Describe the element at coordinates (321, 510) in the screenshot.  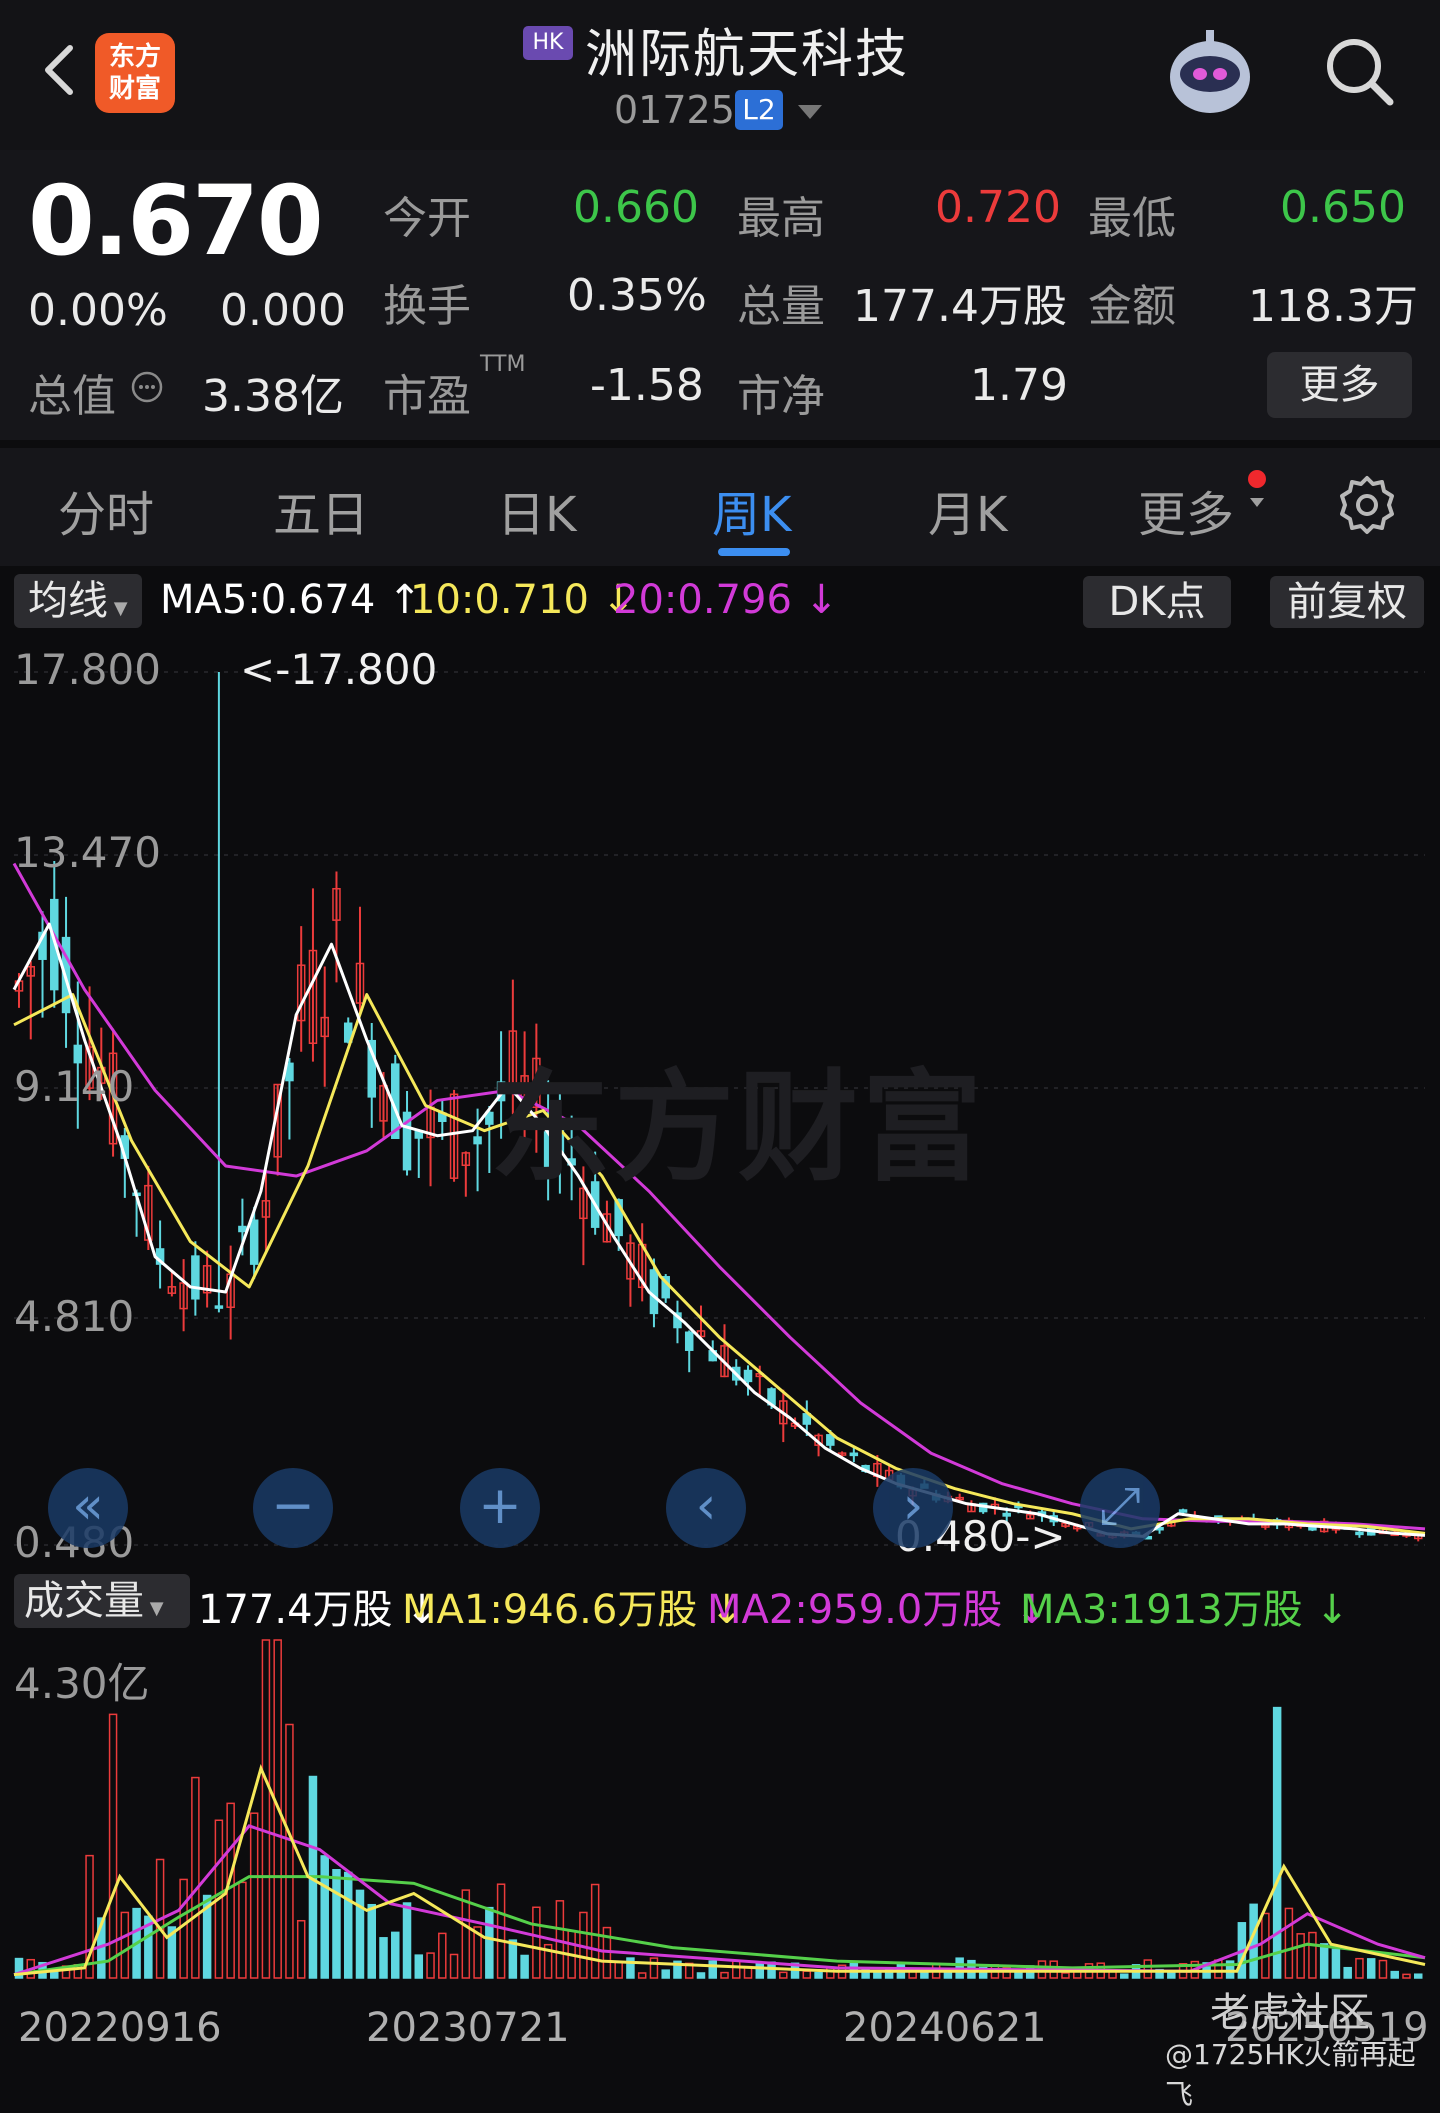
I see `tab-five-day: 五日` at that location.